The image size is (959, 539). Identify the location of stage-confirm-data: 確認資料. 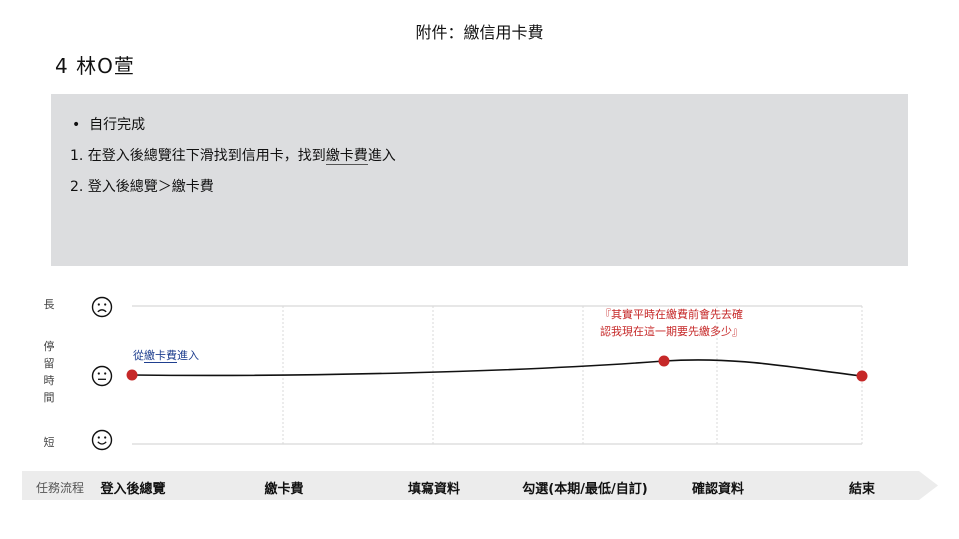
(718, 489).